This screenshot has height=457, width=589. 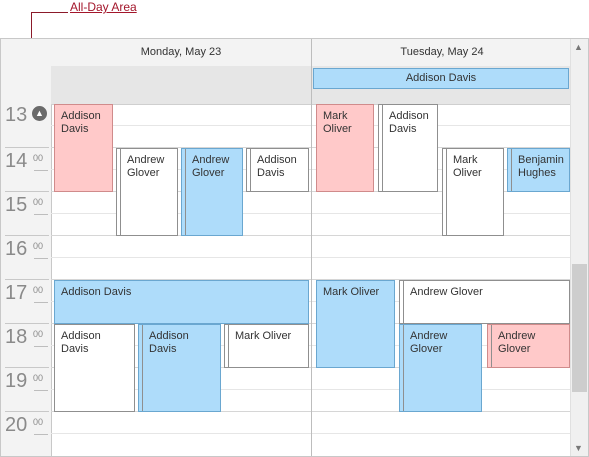 I want to click on day-header-tuesday: Tuesday, May 24, so click(x=442, y=52).